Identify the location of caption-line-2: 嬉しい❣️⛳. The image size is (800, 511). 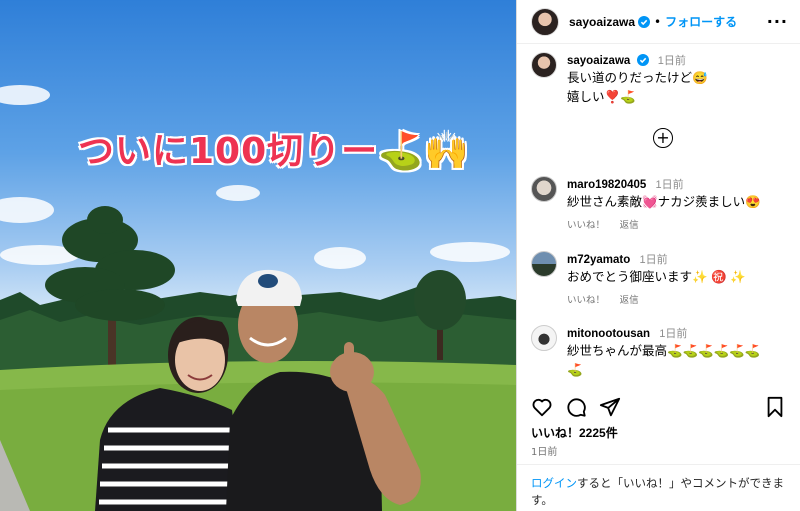
(601, 97).